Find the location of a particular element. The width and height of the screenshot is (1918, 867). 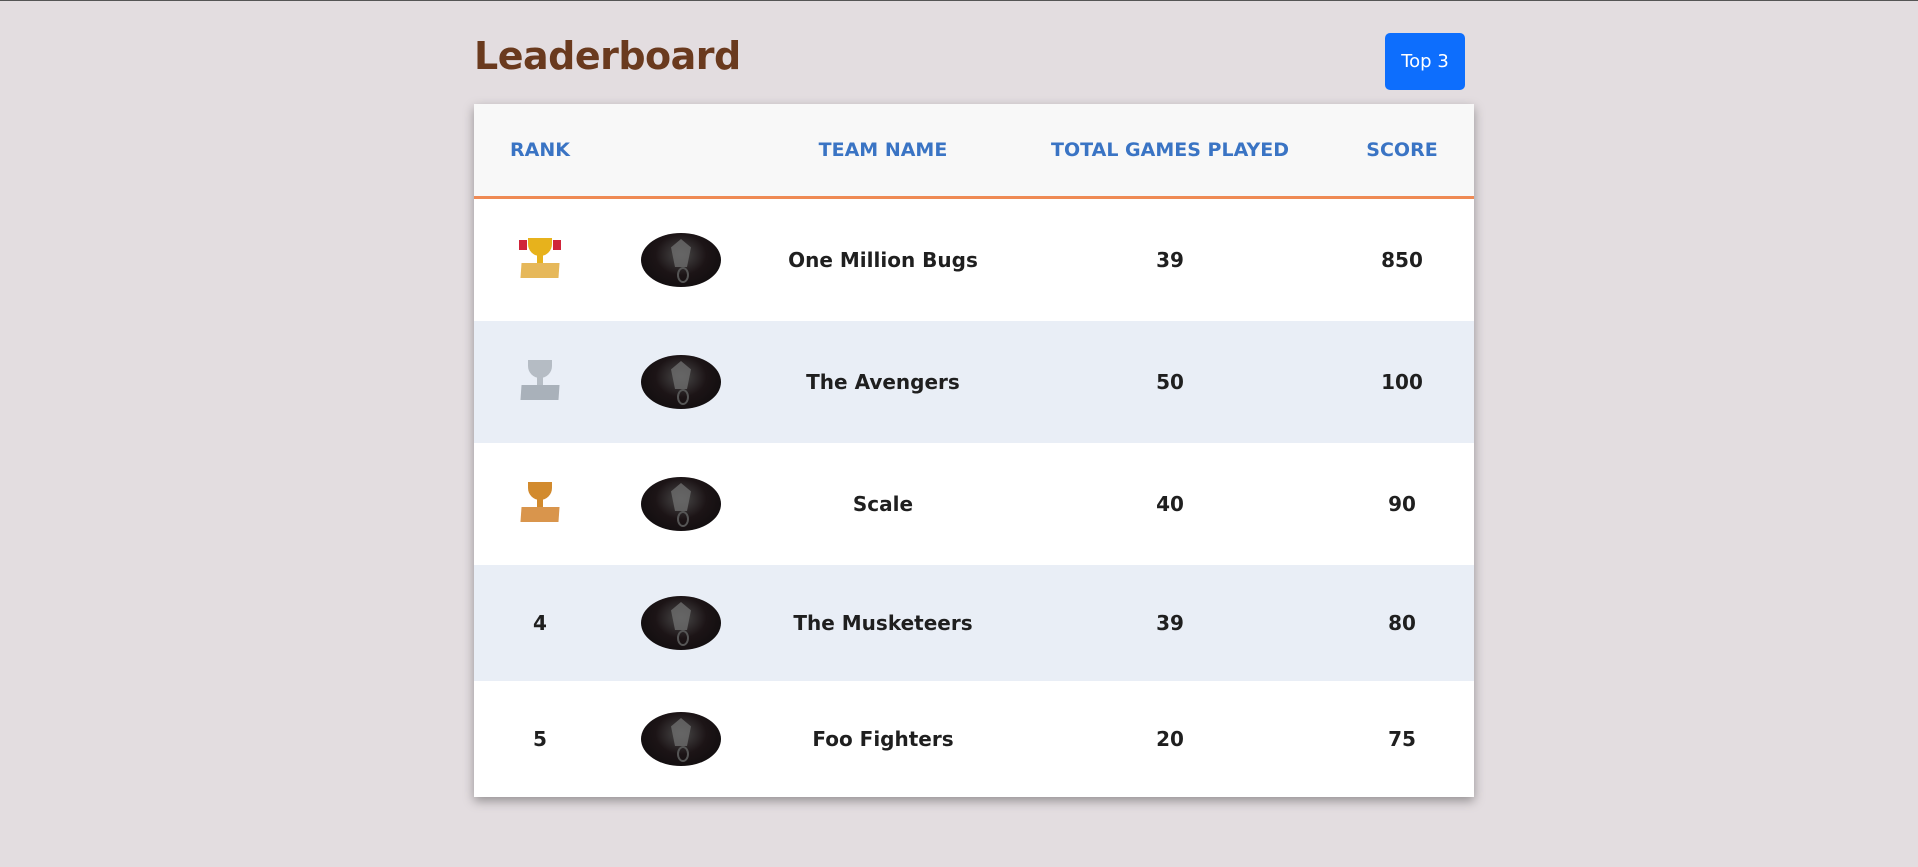

top-3-button: Top 3 is located at coordinates (1425, 61).